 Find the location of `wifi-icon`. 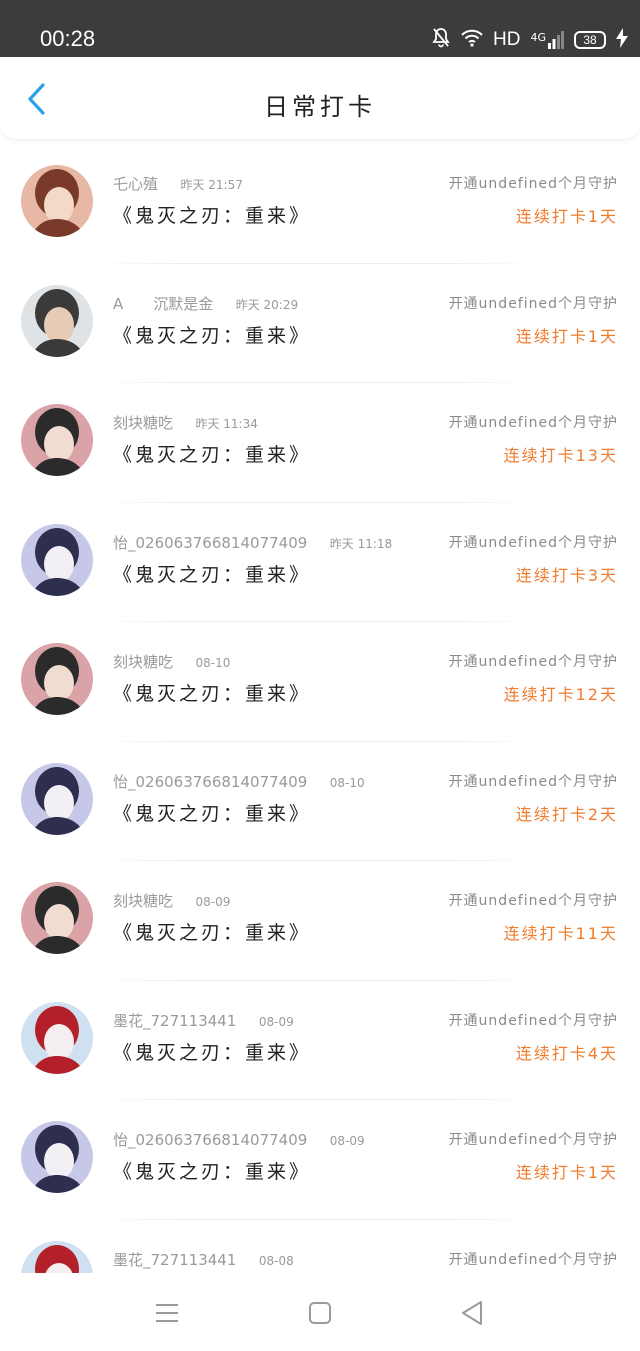

wifi-icon is located at coordinates (472, 40).